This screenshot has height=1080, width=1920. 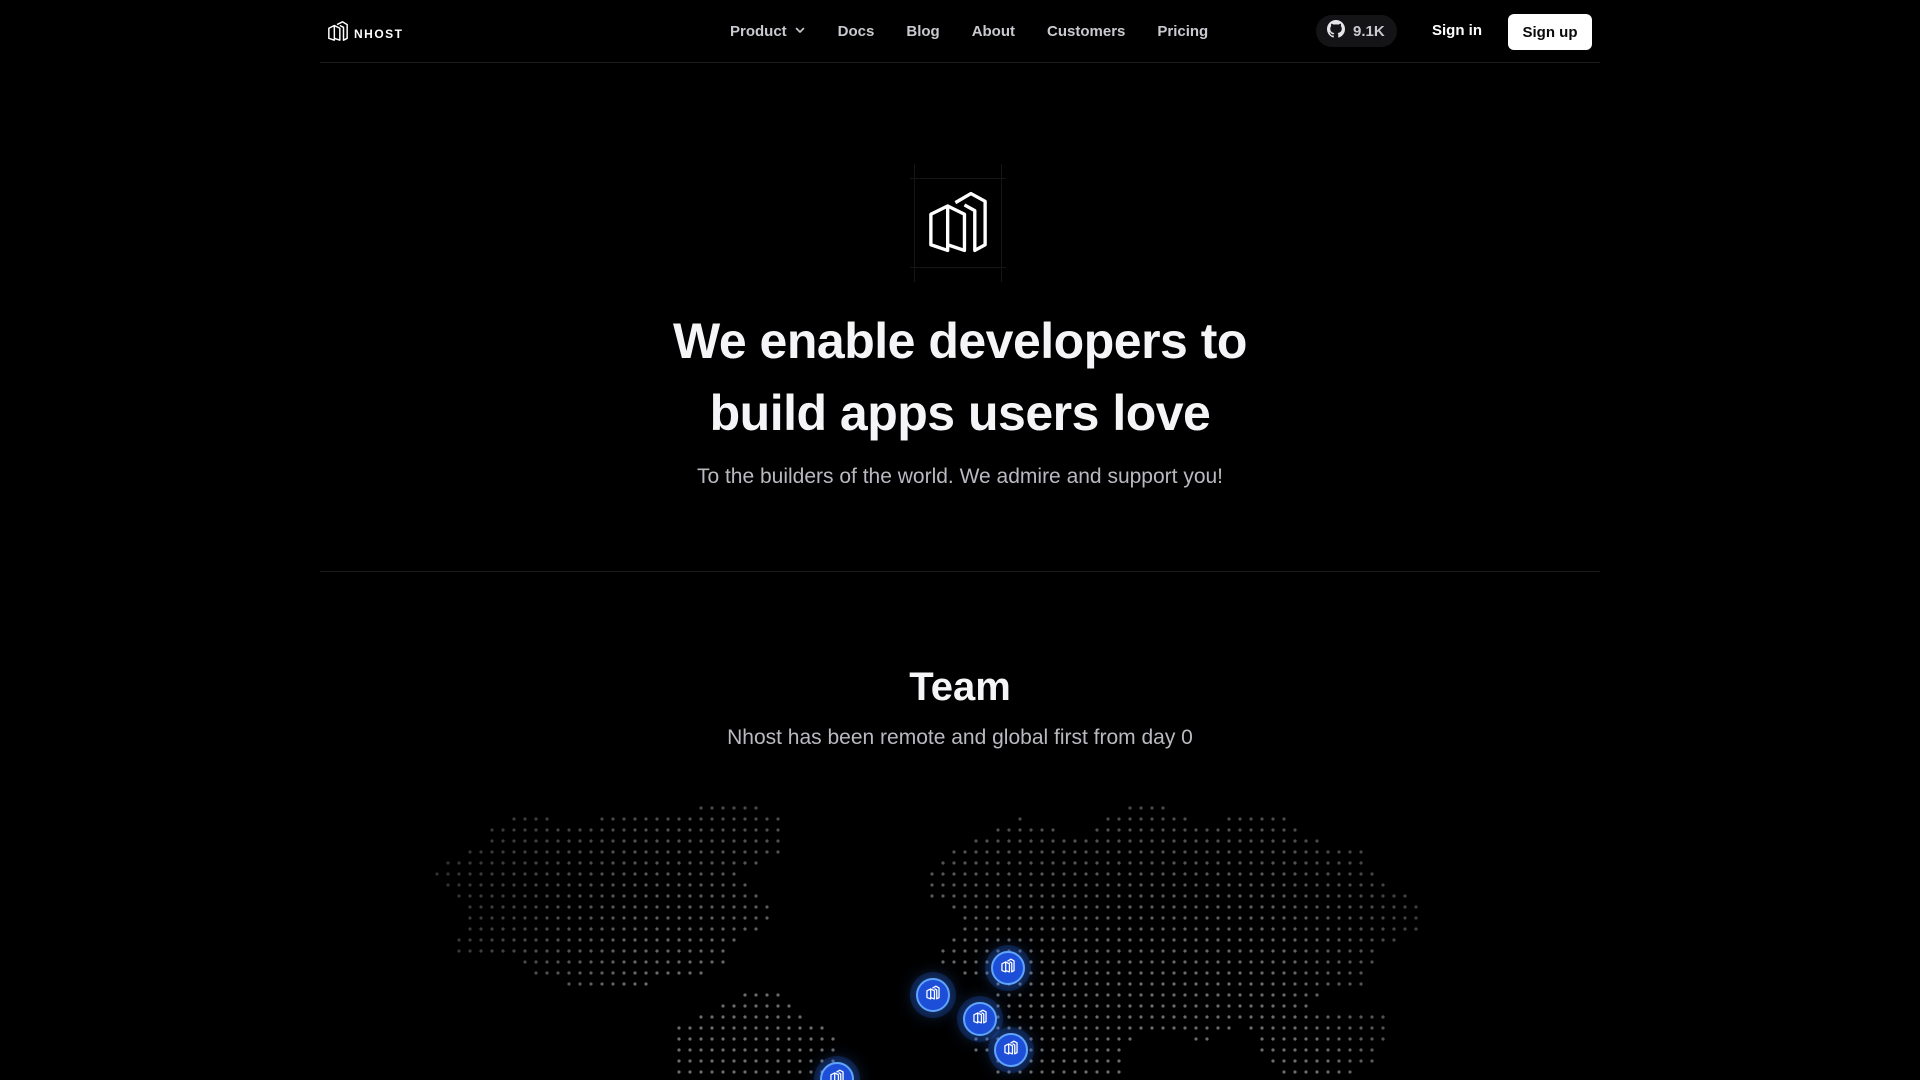 I want to click on hero-logo-frame, so click(x=958, y=223).